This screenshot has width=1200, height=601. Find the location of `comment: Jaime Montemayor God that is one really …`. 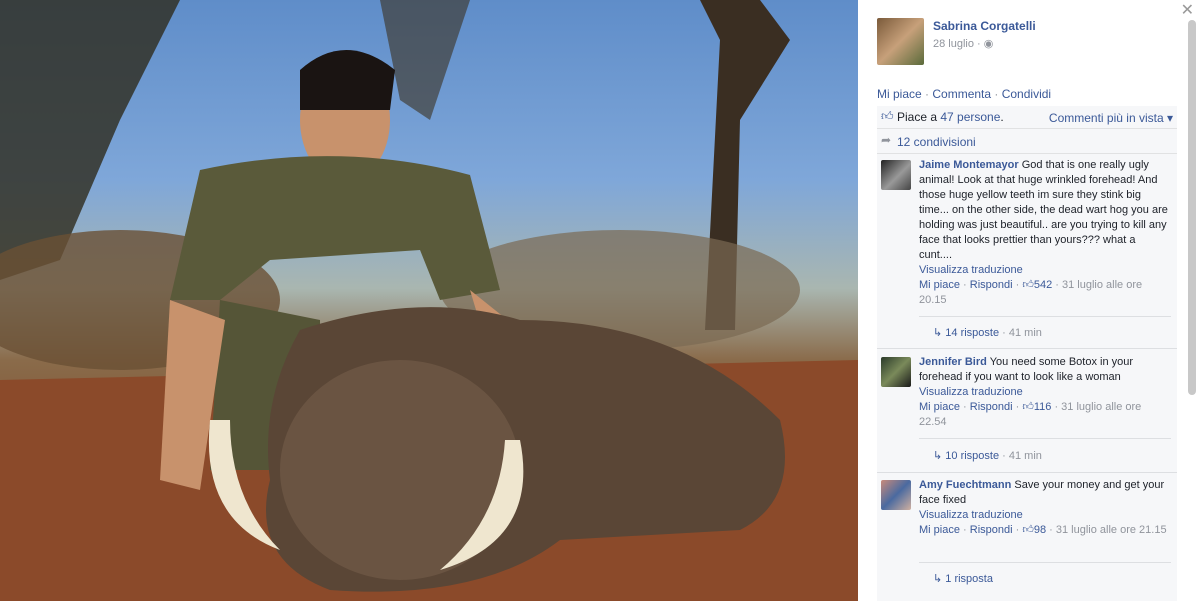

comment: Jaime Montemayor God that is one really … is located at coordinates (1027, 250).